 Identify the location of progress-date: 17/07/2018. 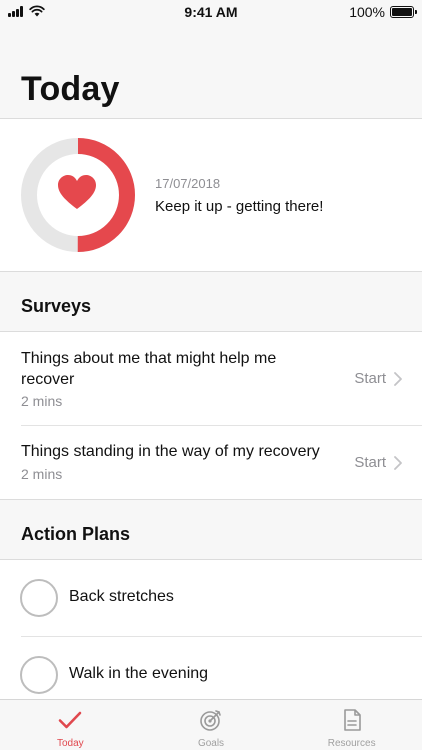
(188, 183).